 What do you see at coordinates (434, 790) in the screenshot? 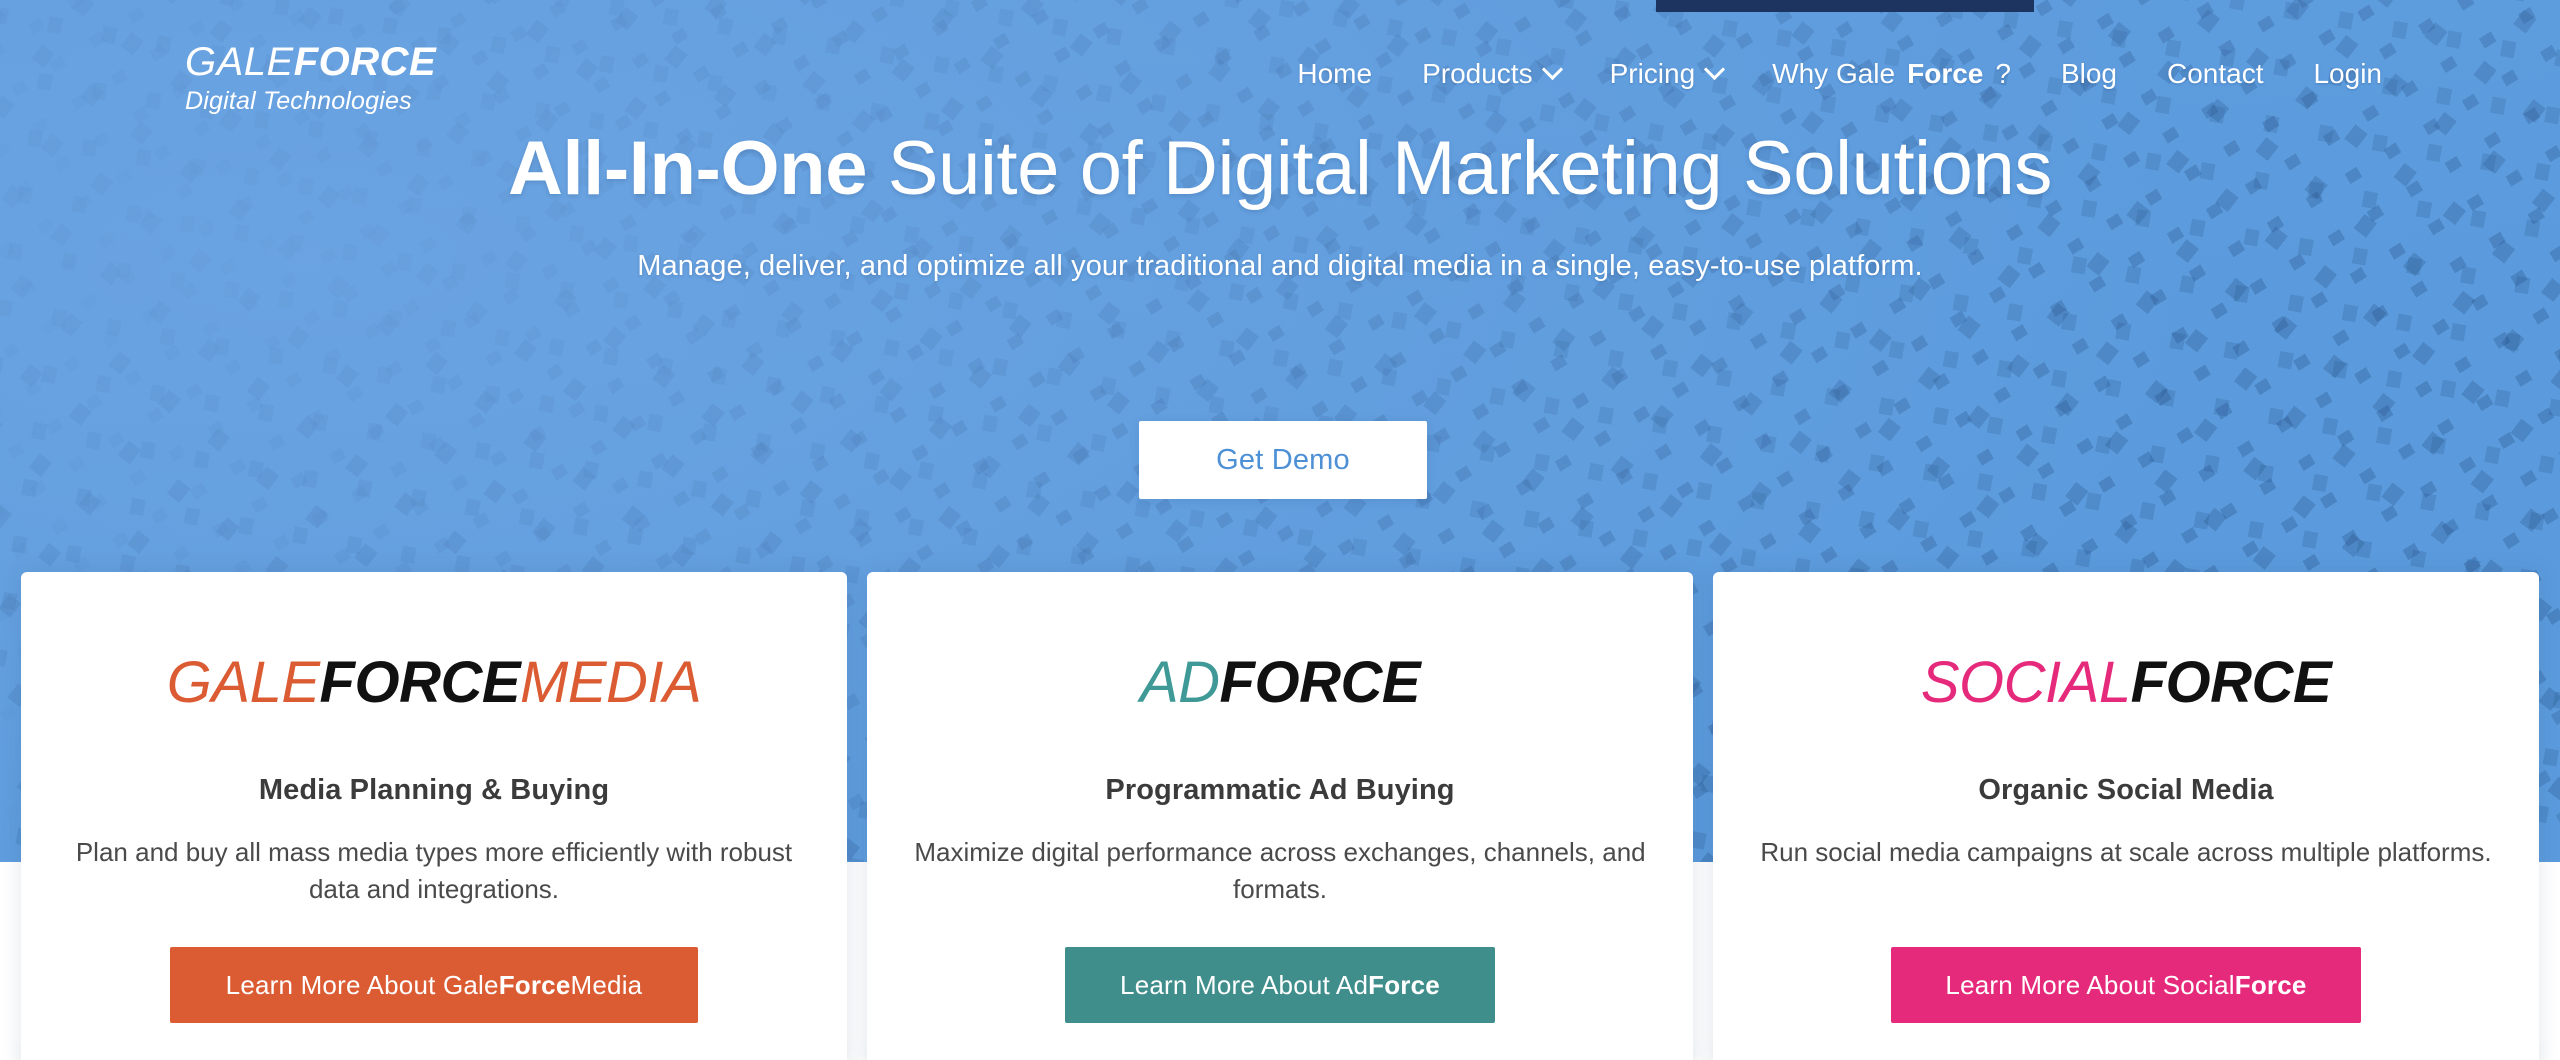
I see `card-title: Media Planning & Buying` at bounding box center [434, 790].